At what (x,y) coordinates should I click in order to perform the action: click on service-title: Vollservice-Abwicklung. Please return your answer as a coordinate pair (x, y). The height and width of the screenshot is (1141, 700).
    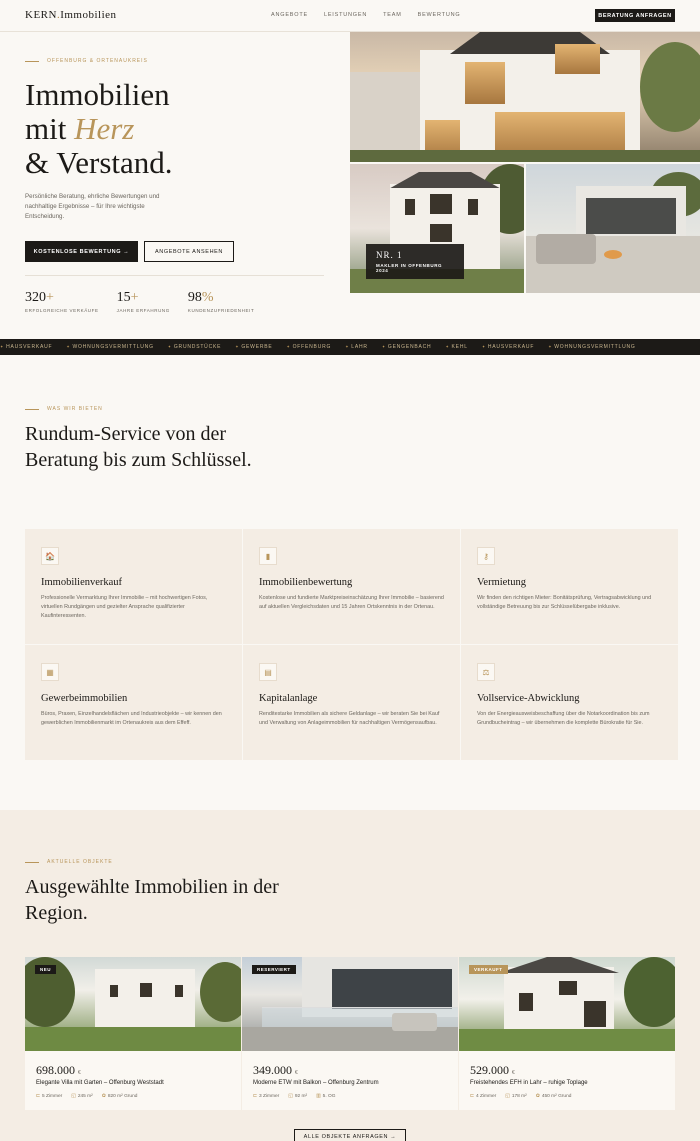
    Looking at the image, I should click on (528, 698).